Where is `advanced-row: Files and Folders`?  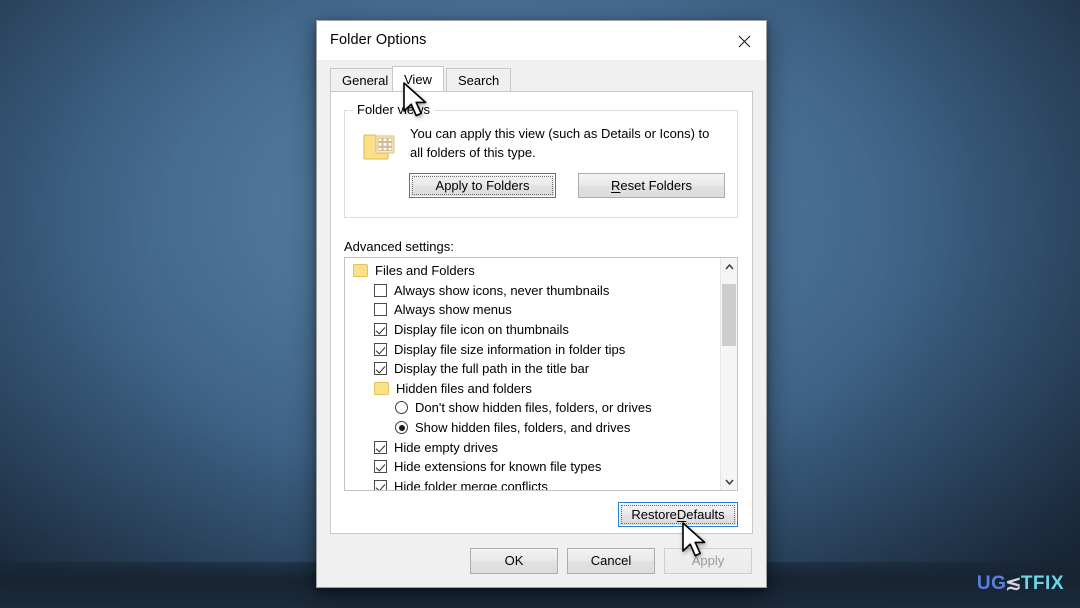 advanced-row: Files and Folders is located at coordinates (532, 271).